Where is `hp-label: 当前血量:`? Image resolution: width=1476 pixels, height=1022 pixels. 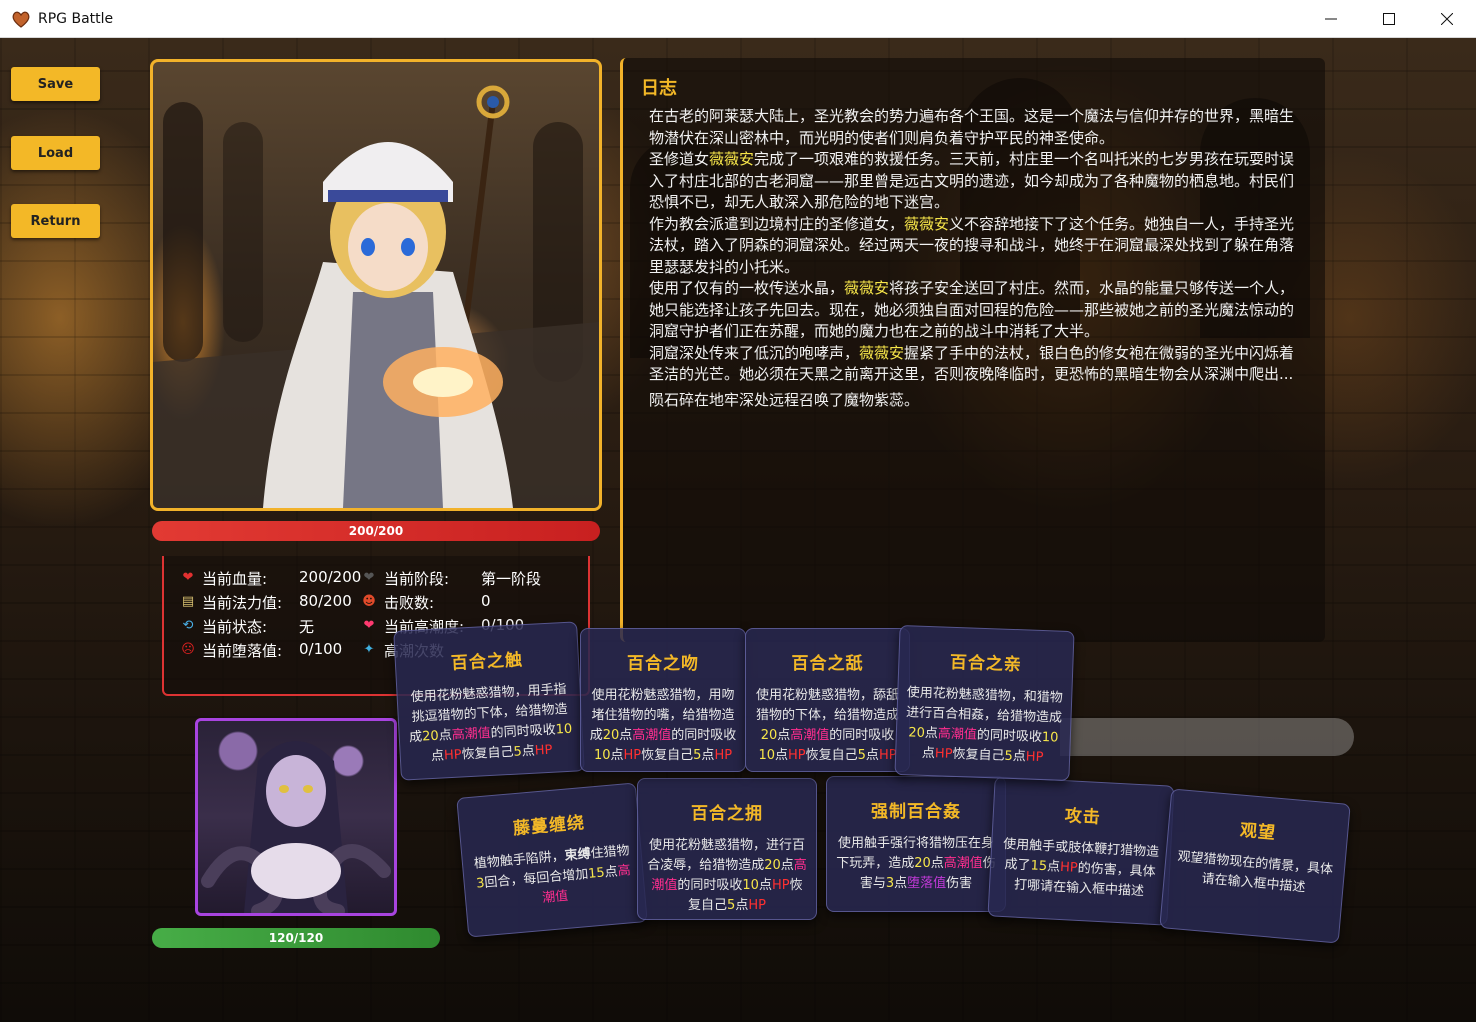
hp-label: 当前血量: is located at coordinates (235, 579).